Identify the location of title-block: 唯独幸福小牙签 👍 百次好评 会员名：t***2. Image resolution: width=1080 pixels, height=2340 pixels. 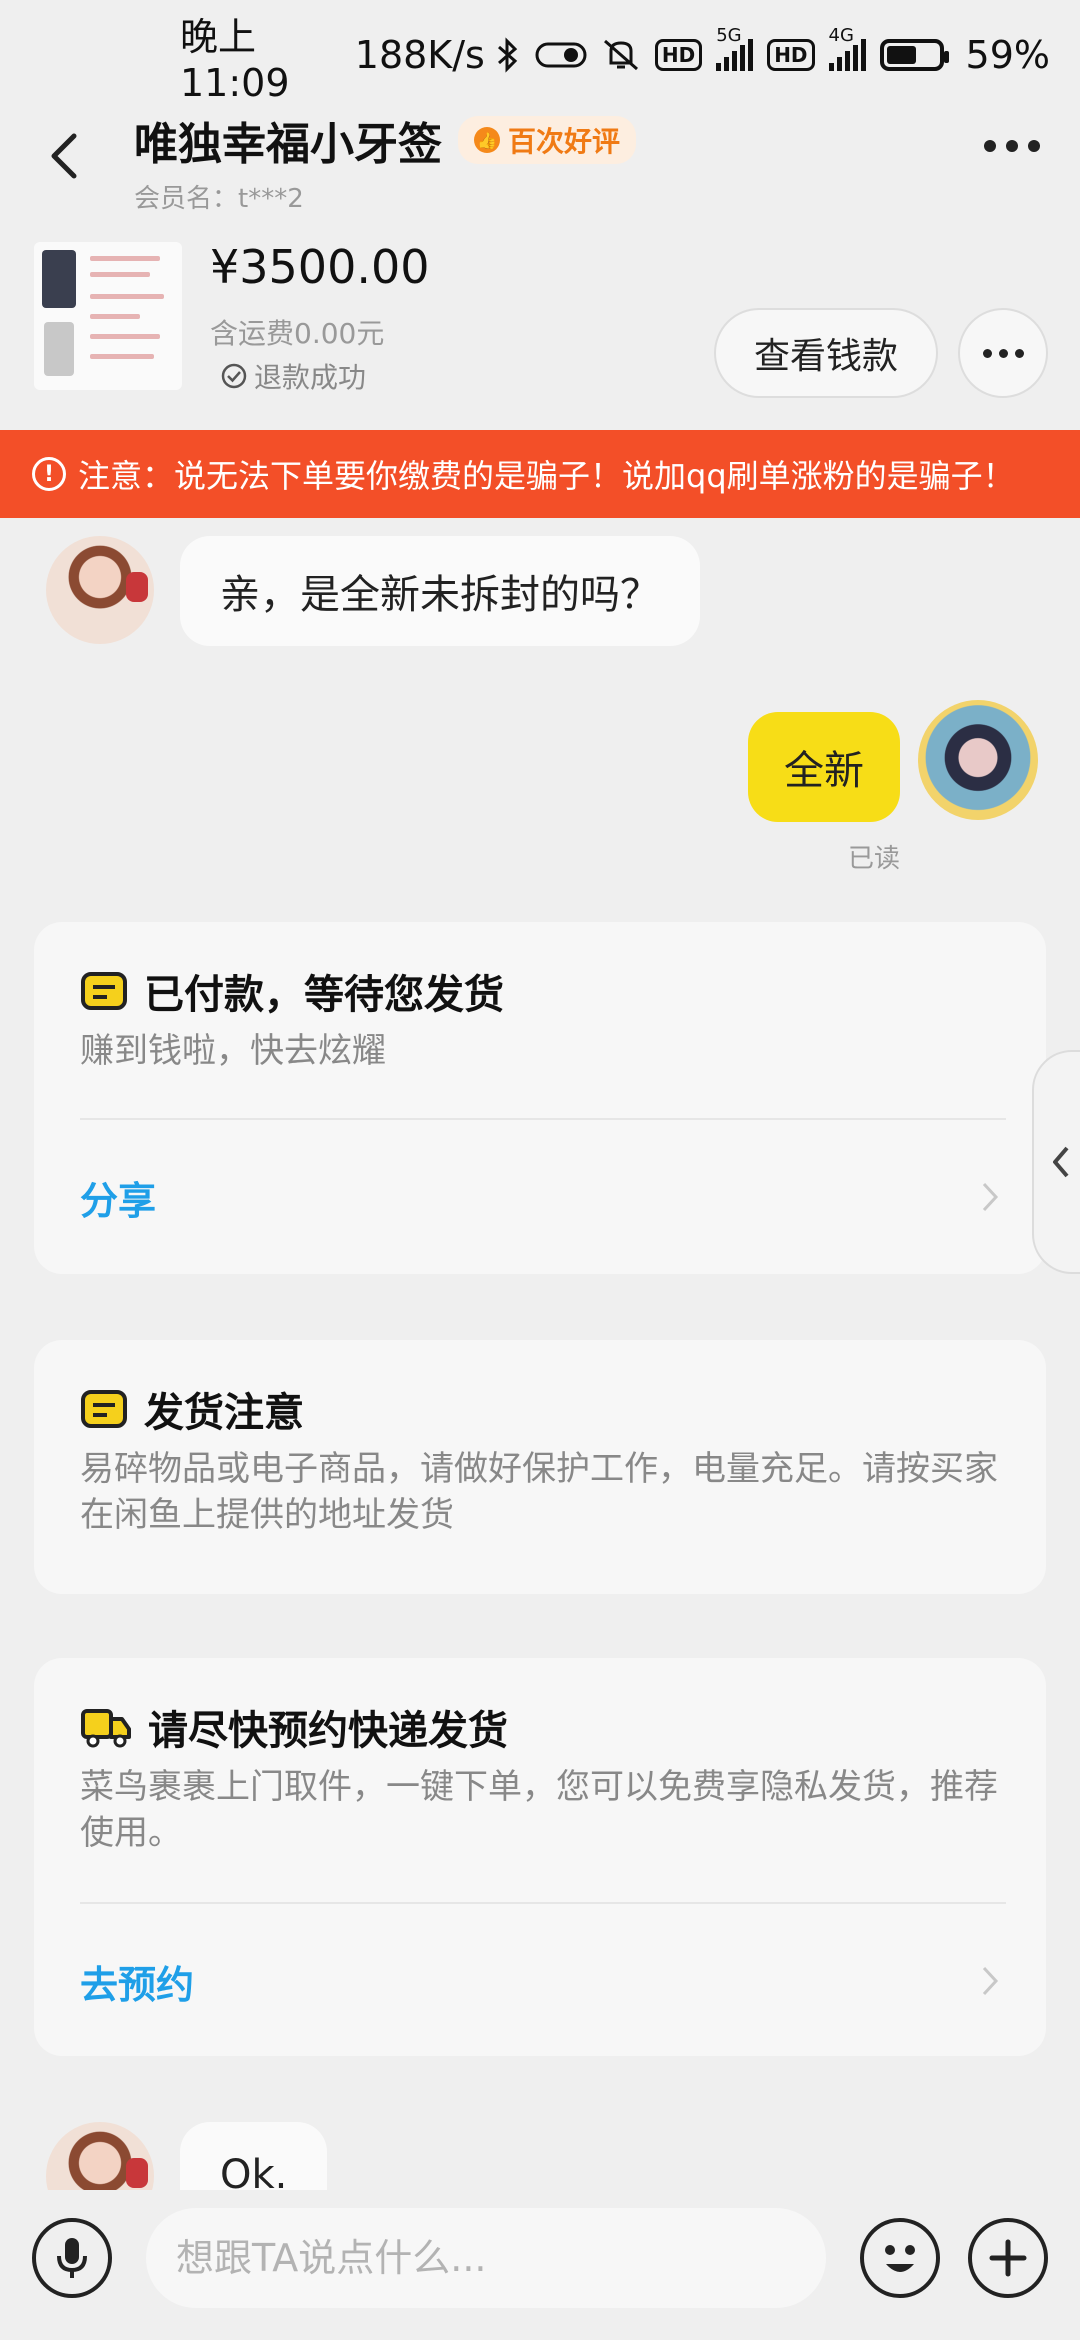
(385, 161).